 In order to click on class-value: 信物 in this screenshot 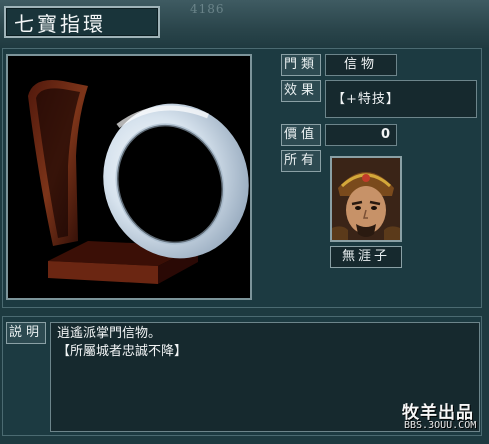, I will do `click(361, 65)`.